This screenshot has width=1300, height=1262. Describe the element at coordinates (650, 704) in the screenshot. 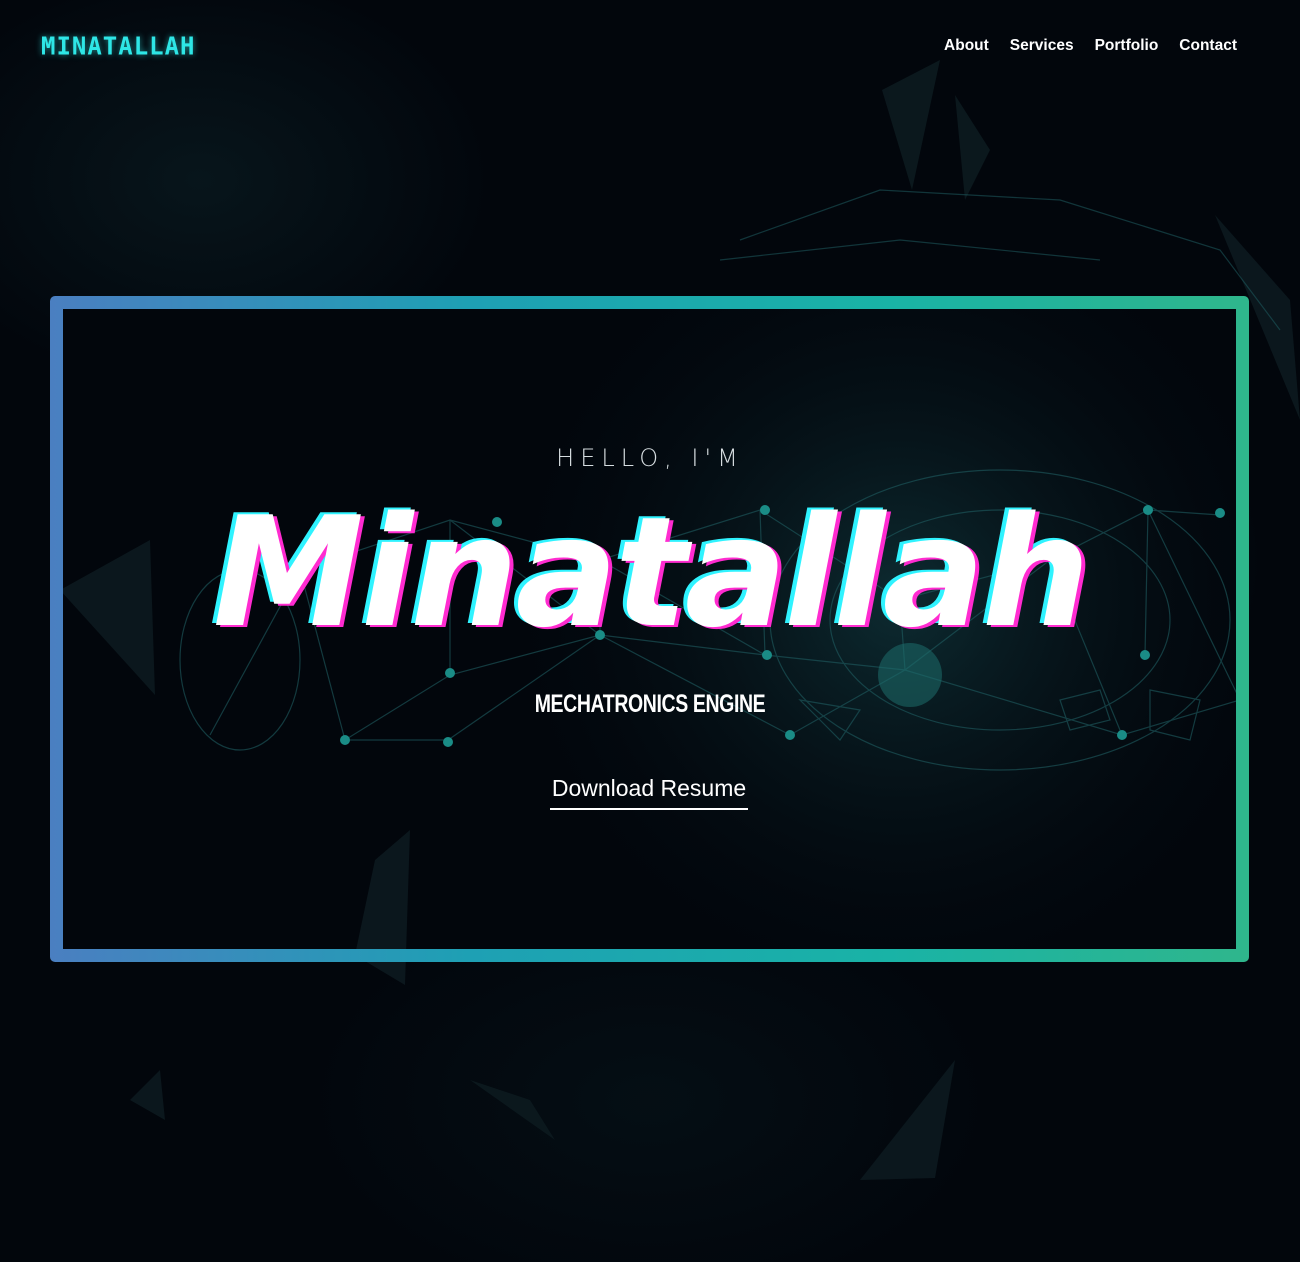

I see `hero-role: MECHATRONICS ENGINE` at that location.